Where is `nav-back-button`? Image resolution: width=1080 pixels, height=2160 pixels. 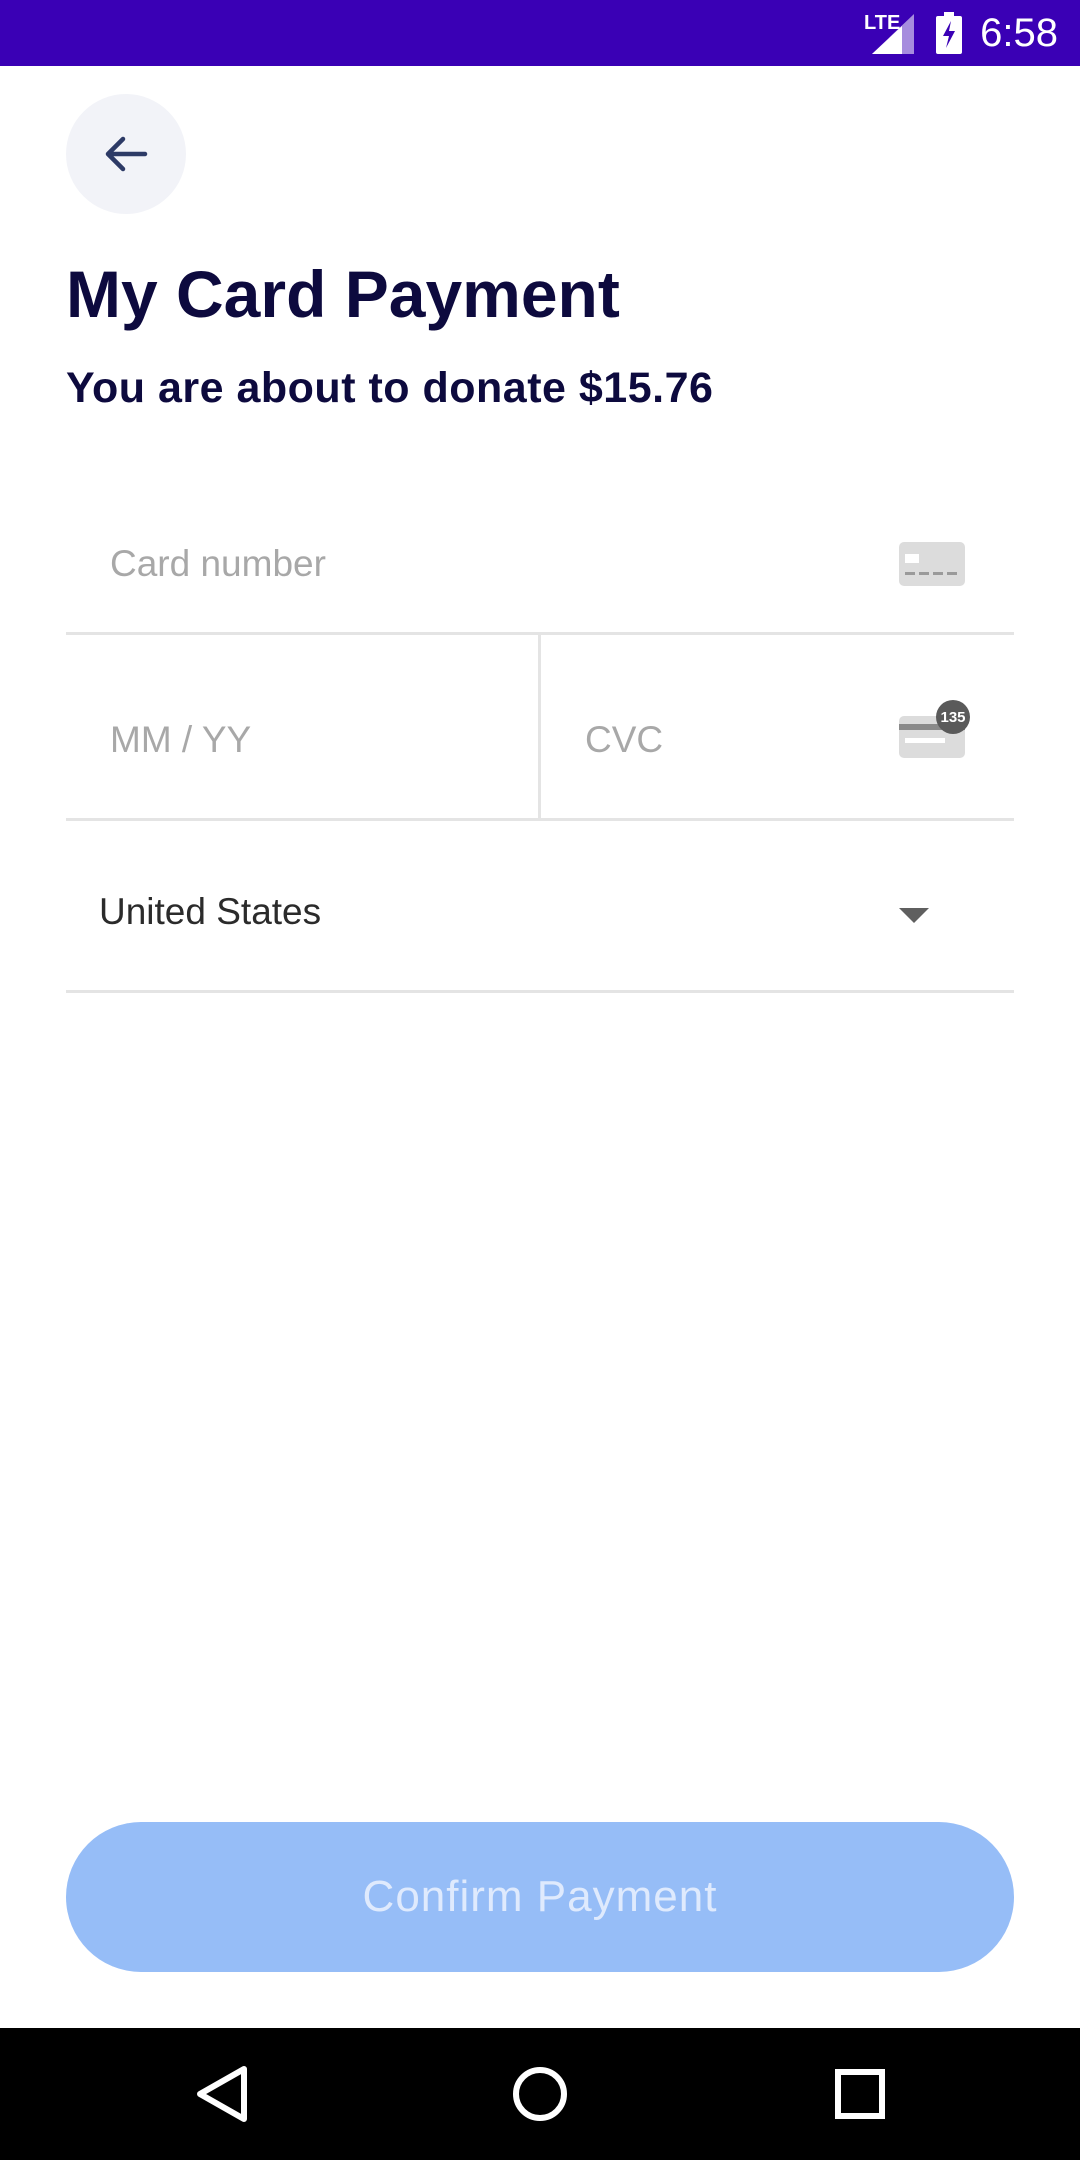 nav-back-button is located at coordinates (222, 2094).